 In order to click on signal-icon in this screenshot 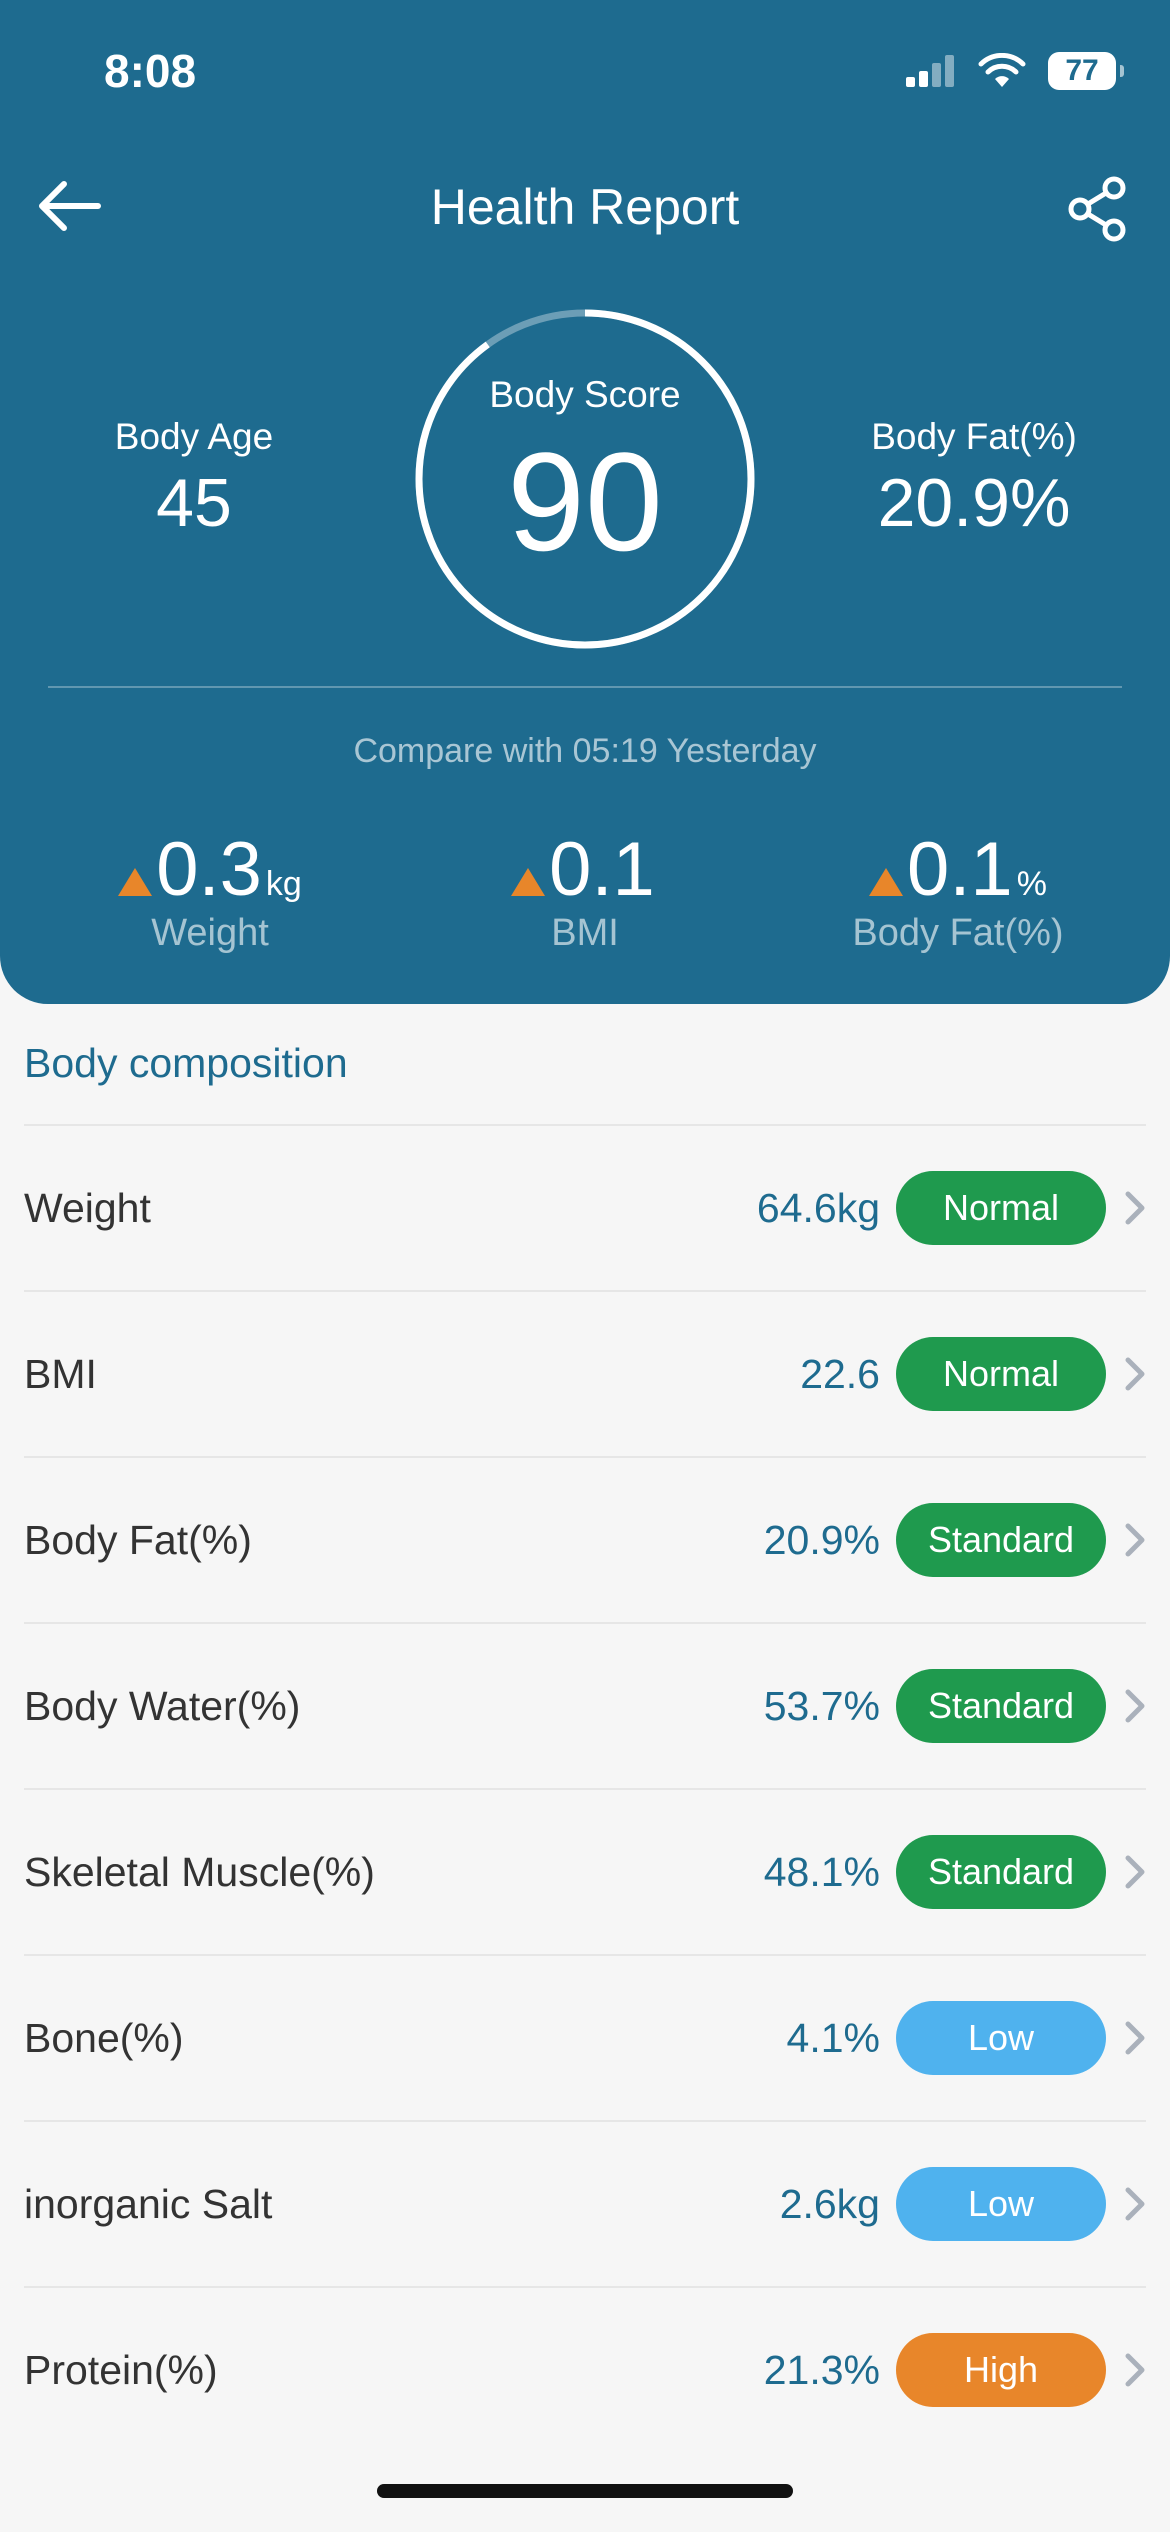, I will do `click(930, 71)`.